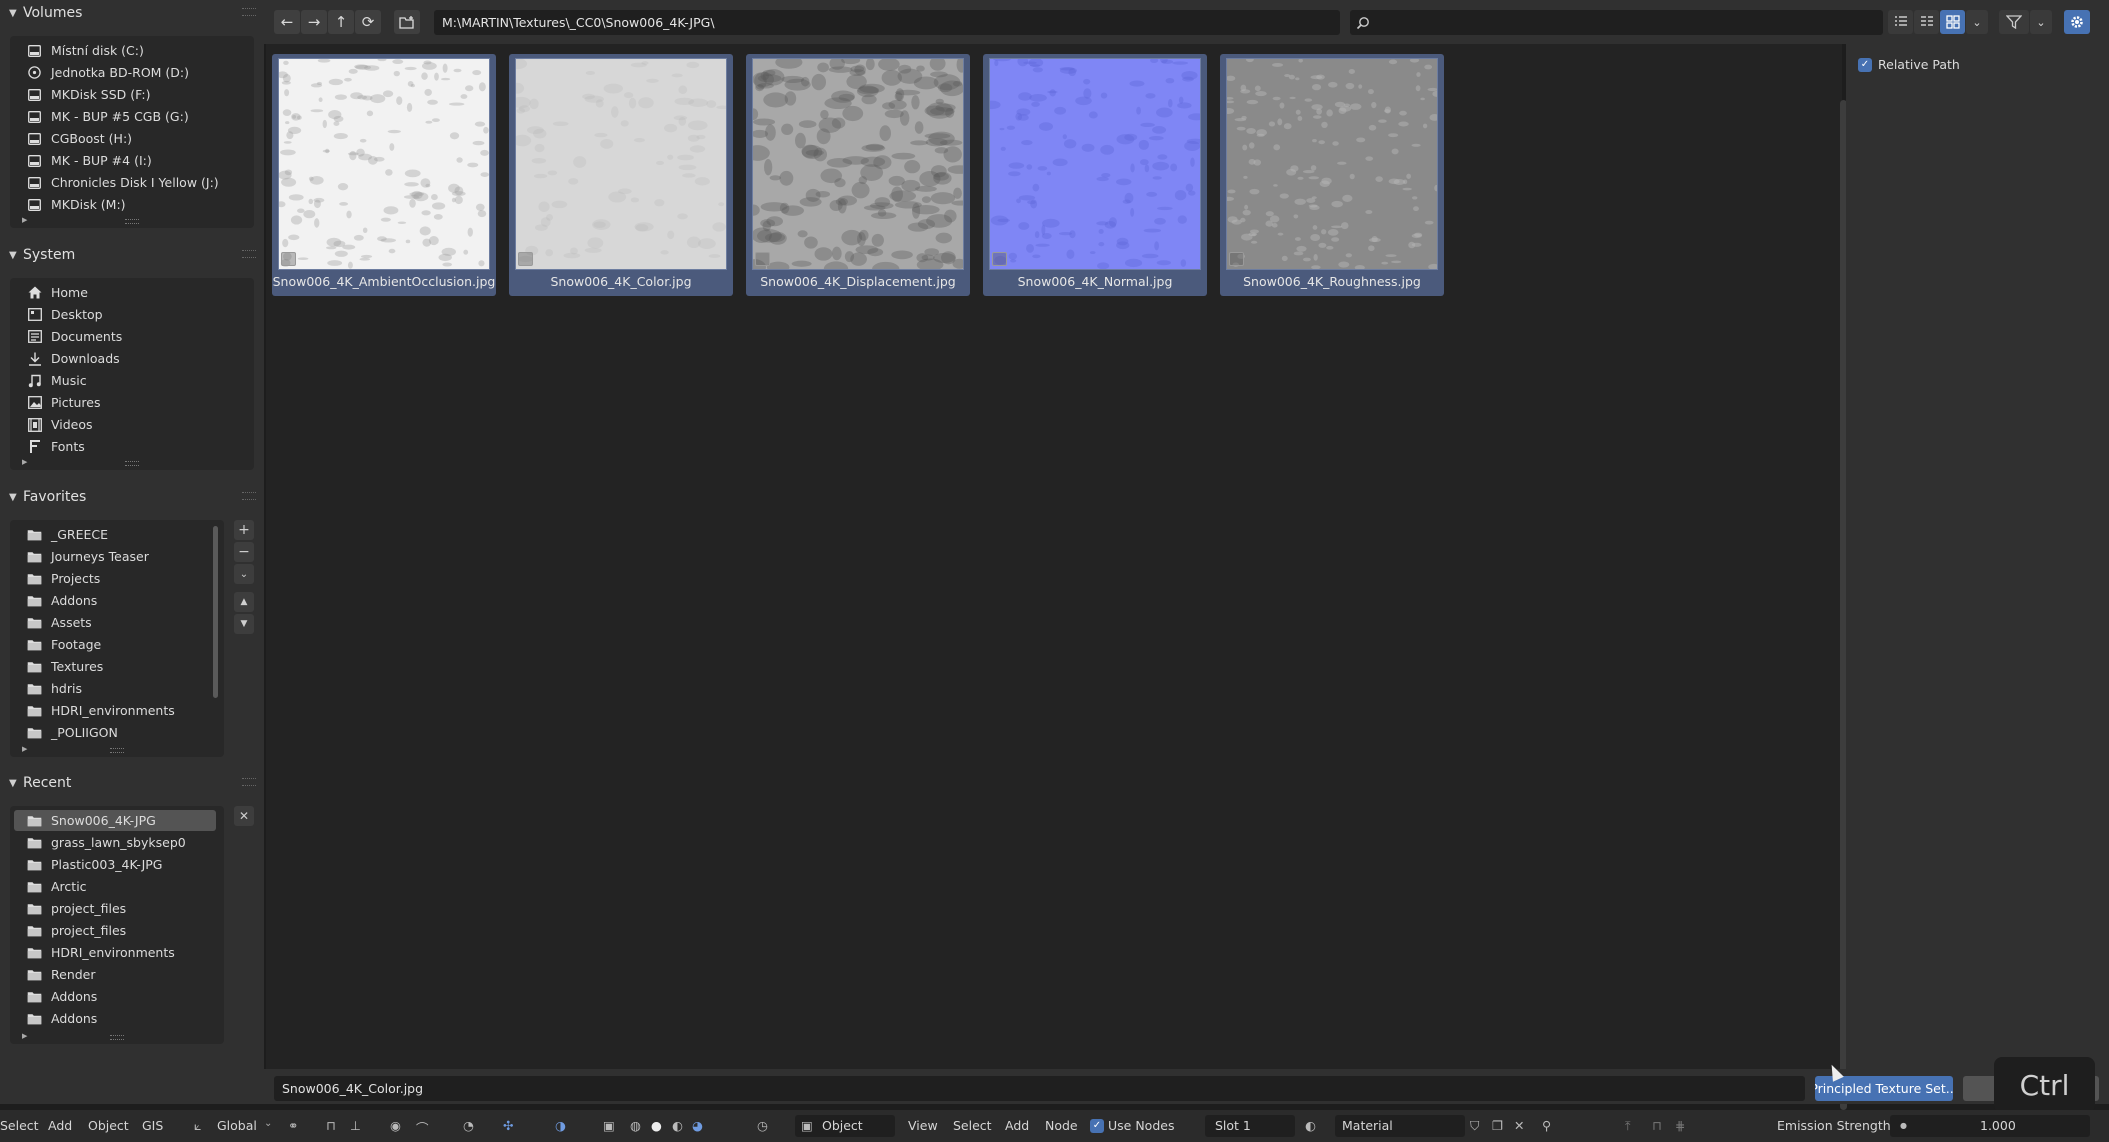 This screenshot has width=2109, height=1142. I want to click on parent-directory-button: ↑, so click(341, 22).